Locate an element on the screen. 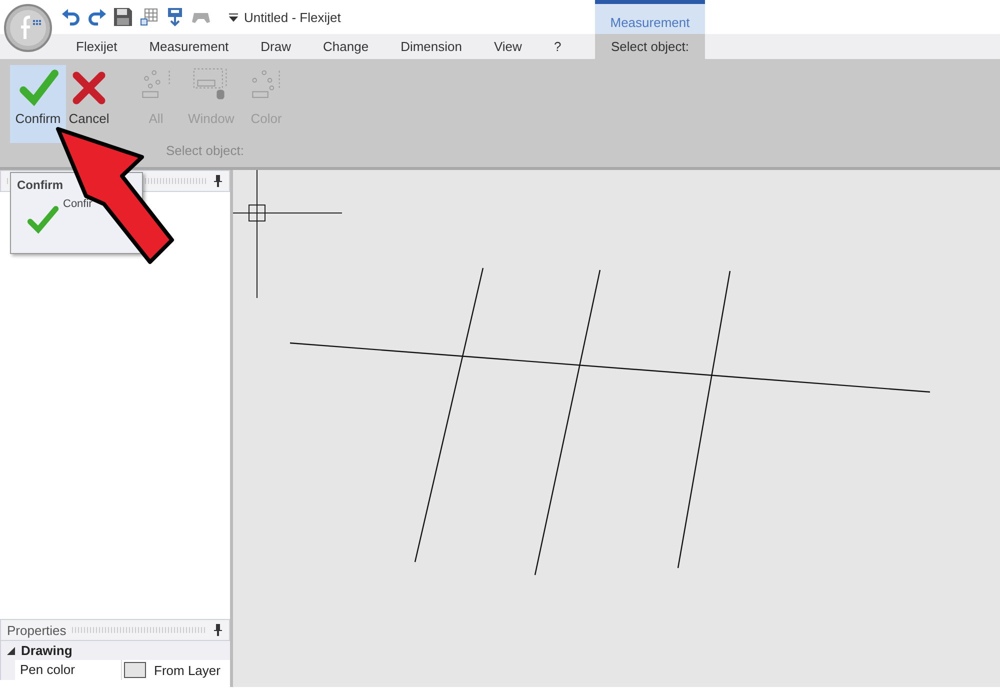  window-title: Untitled - Flexijet is located at coordinates (292, 17).